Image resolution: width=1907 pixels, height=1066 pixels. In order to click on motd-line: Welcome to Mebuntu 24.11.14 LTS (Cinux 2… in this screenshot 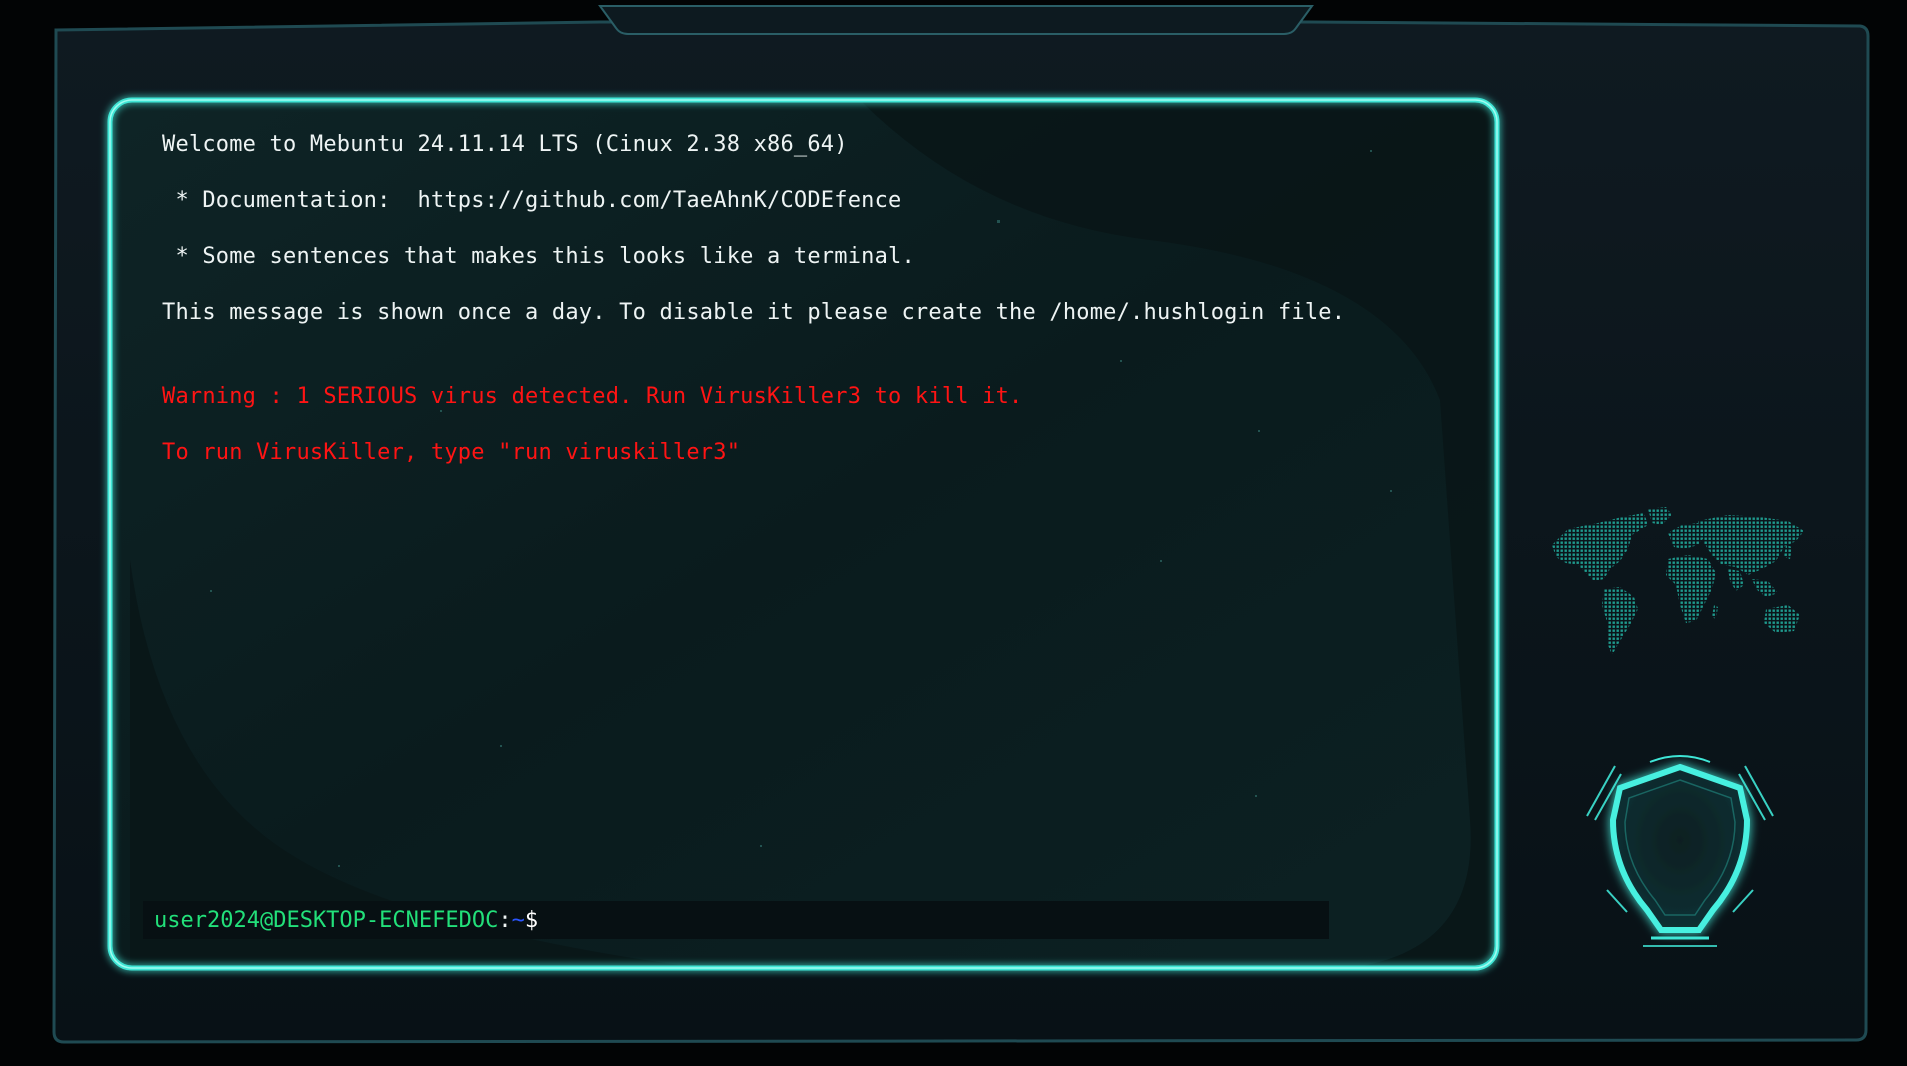, I will do `click(505, 144)`.